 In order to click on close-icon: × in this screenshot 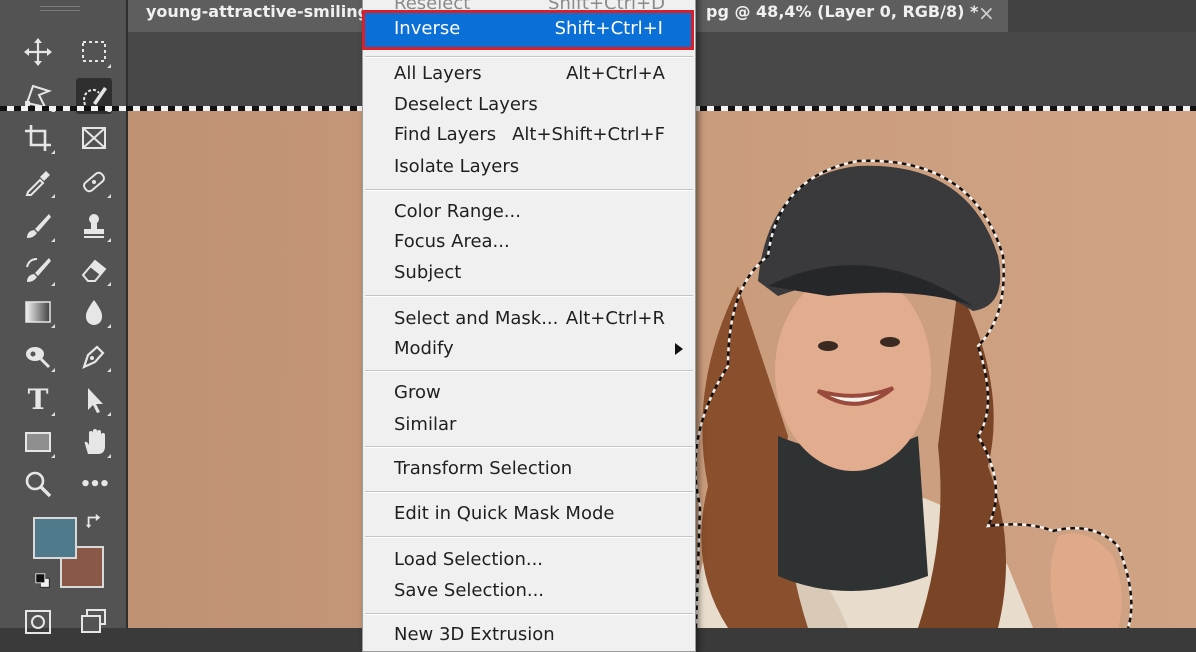, I will do `click(986, 13)`.